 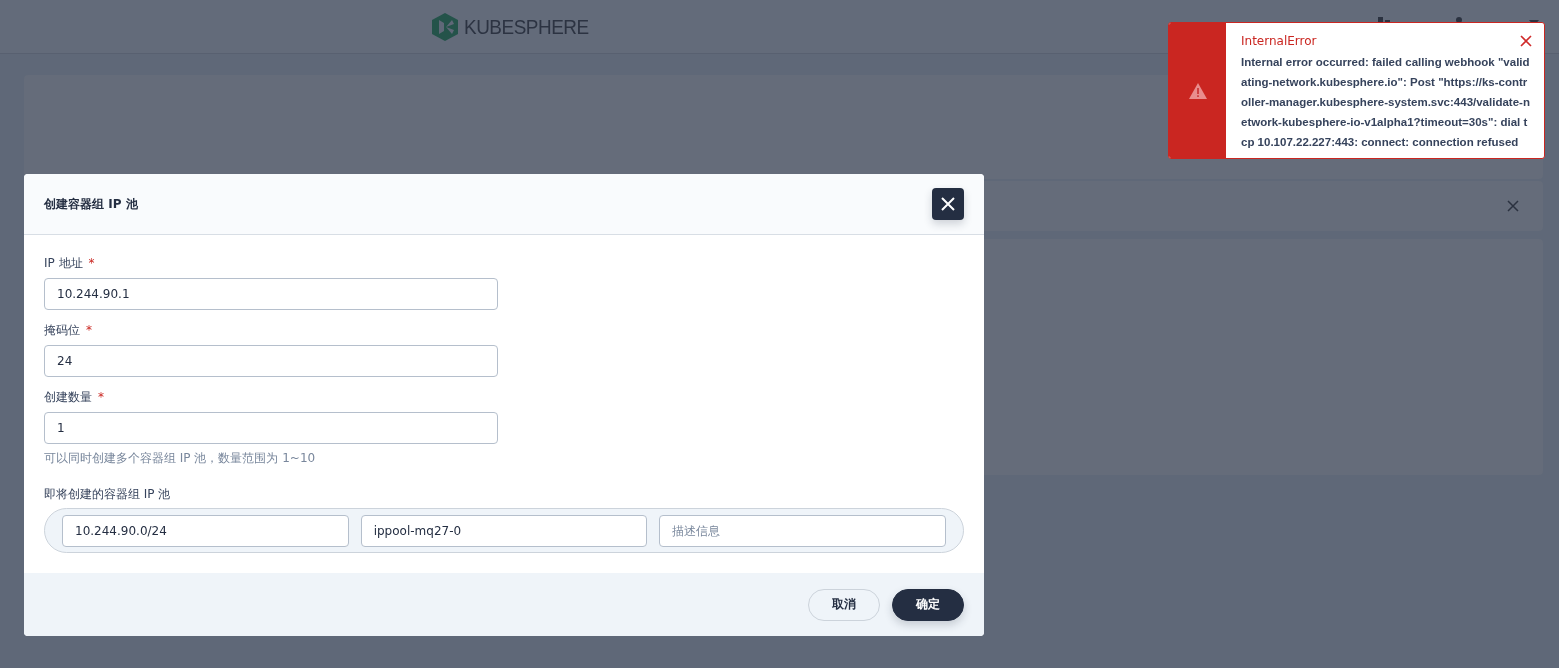 I want to click on input-field: 10.244.90.0/24, so click(x=205, y=530).